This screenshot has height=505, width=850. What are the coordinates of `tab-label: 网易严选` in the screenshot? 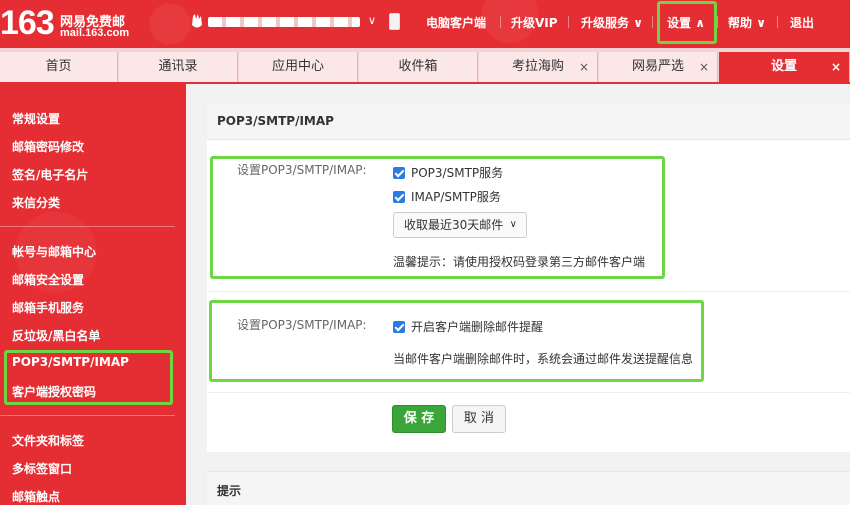 It's located at (657, 66).